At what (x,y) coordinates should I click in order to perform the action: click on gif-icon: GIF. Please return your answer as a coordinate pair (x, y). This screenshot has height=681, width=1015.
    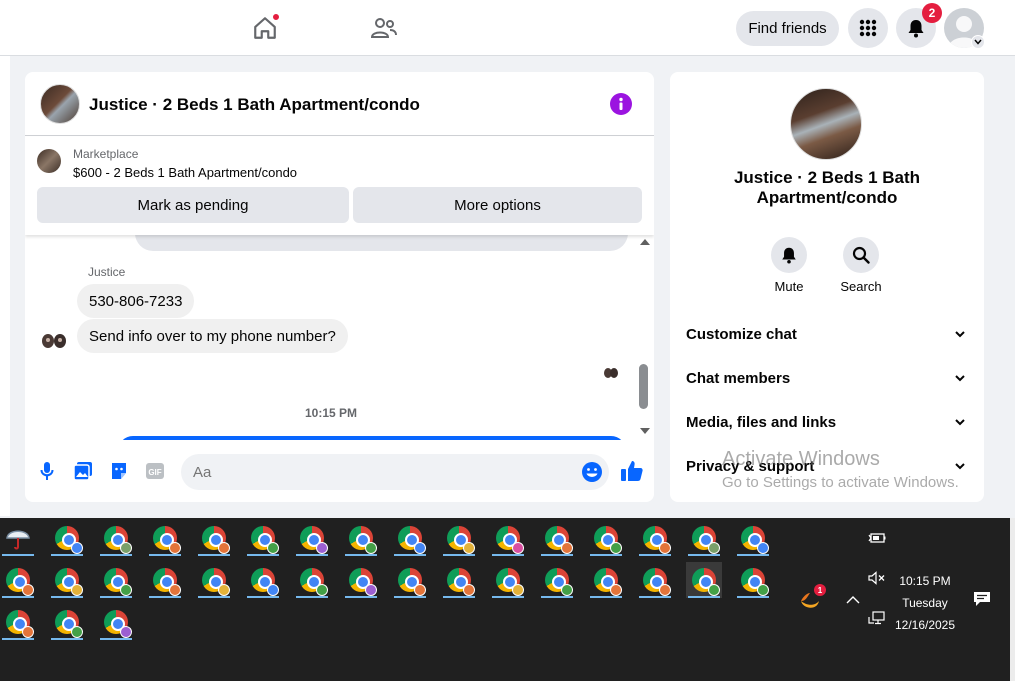
    Looking at the image, I should click on (155, 471).